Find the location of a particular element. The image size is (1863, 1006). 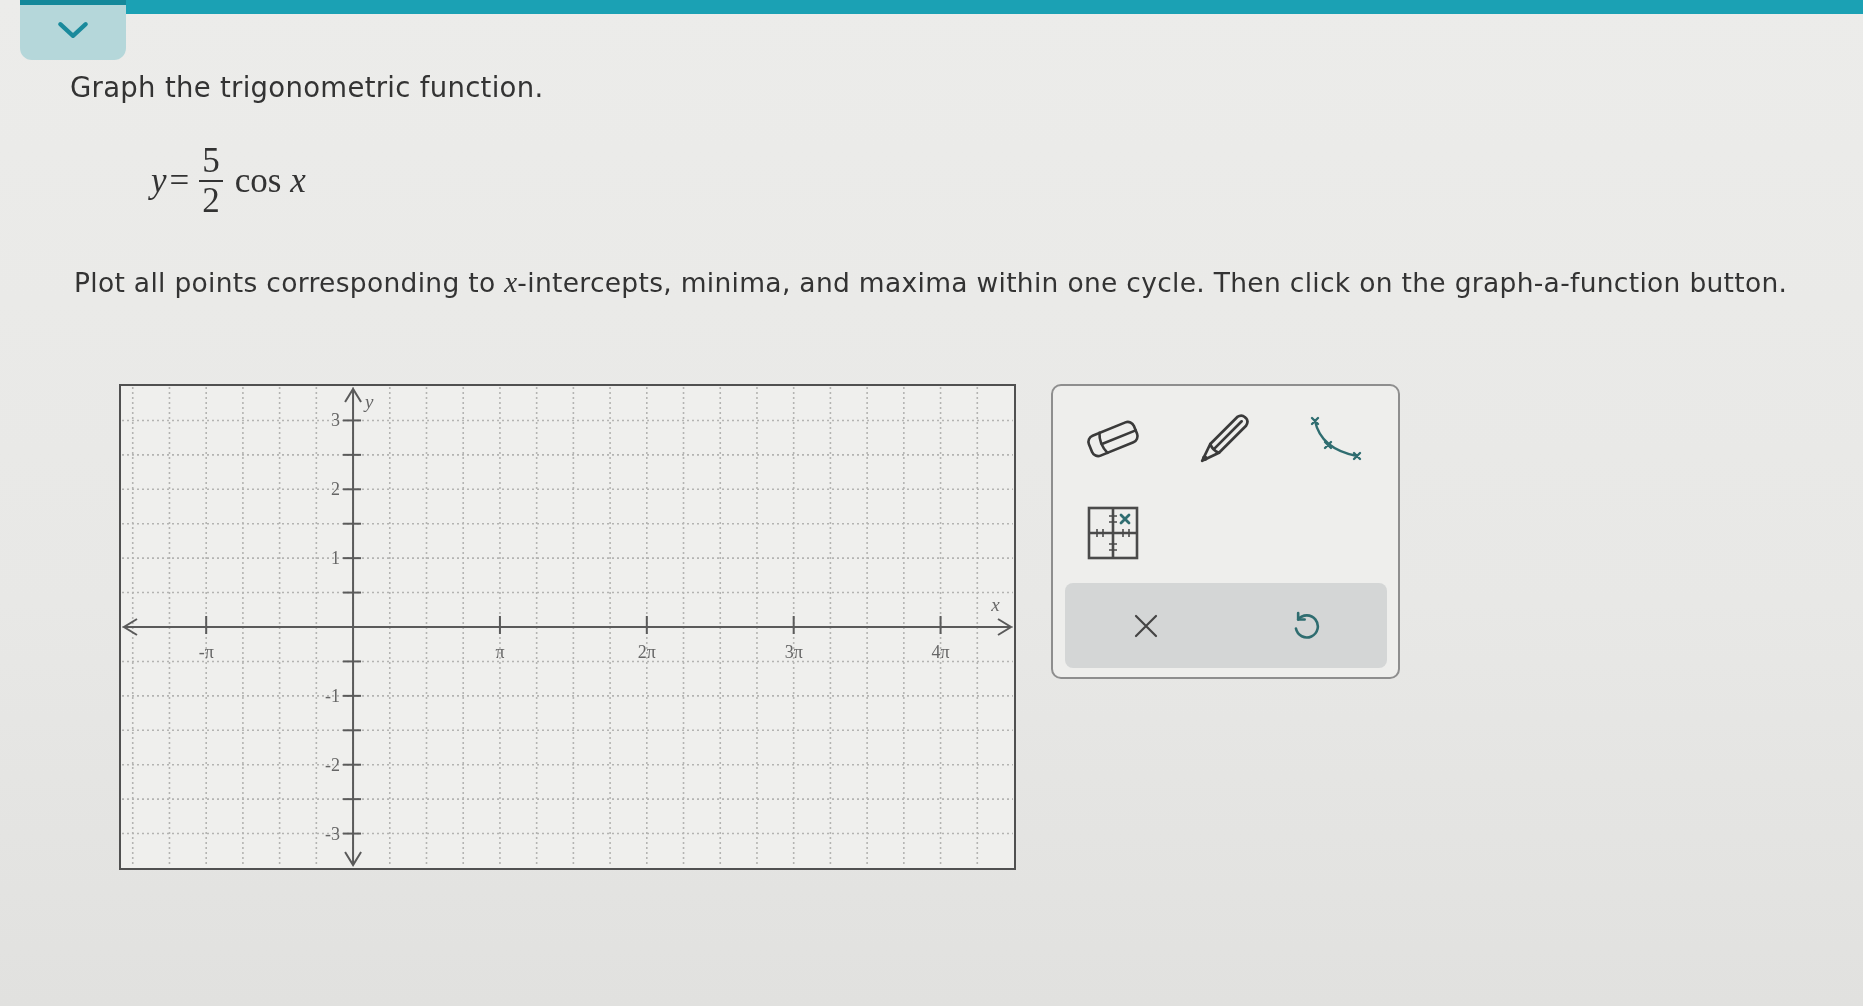

collapse-button is located at coordinates (73, 30).